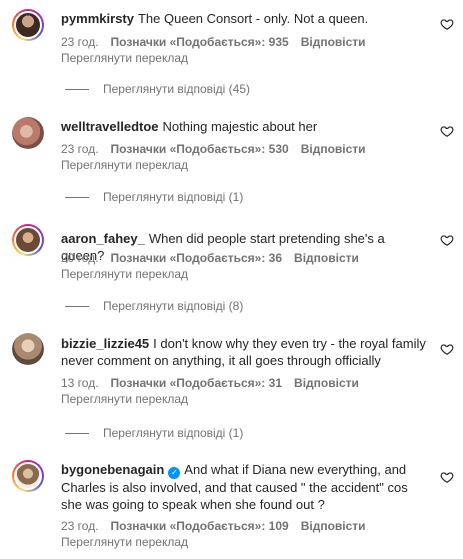  Describe the element at coordinates (80, 258) in the screenshot. I see `comment-time: 20 год.` at that location.